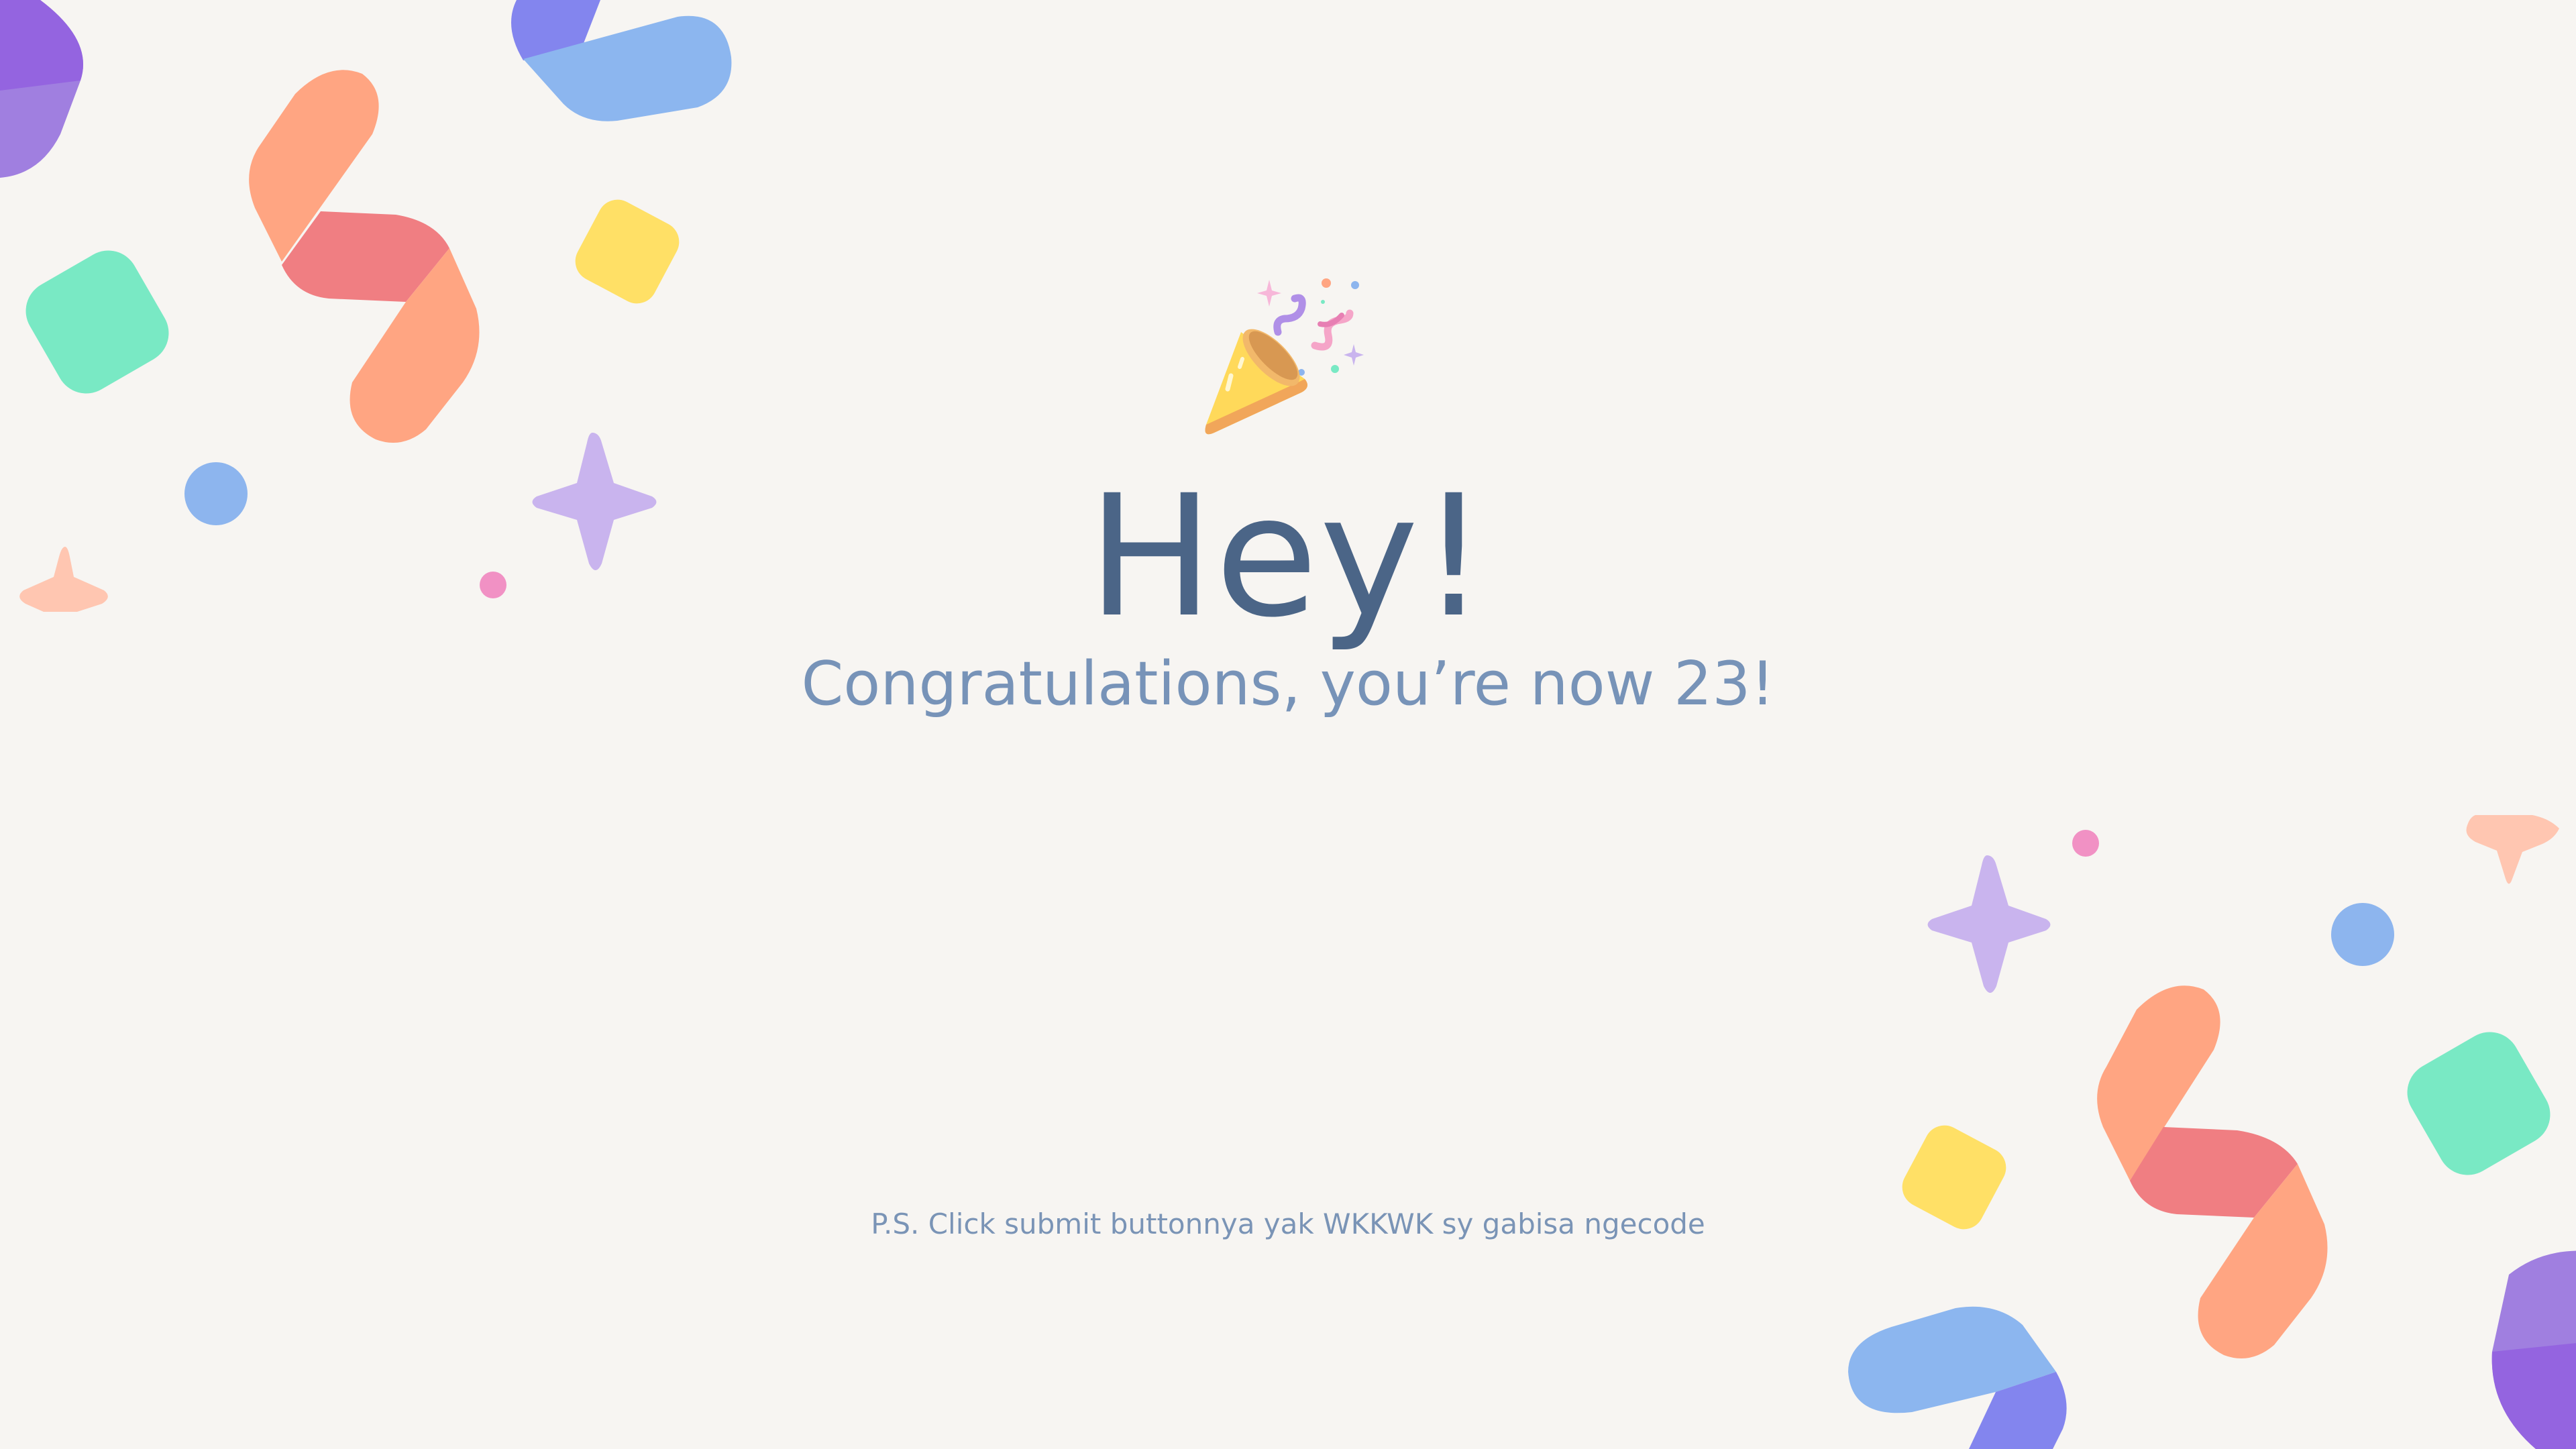 The width and height of the screenshot is (2576, 1449). Describe the element at coordinates (1284, 356) in the screenshot. I see `party-popper-icon` at that location.